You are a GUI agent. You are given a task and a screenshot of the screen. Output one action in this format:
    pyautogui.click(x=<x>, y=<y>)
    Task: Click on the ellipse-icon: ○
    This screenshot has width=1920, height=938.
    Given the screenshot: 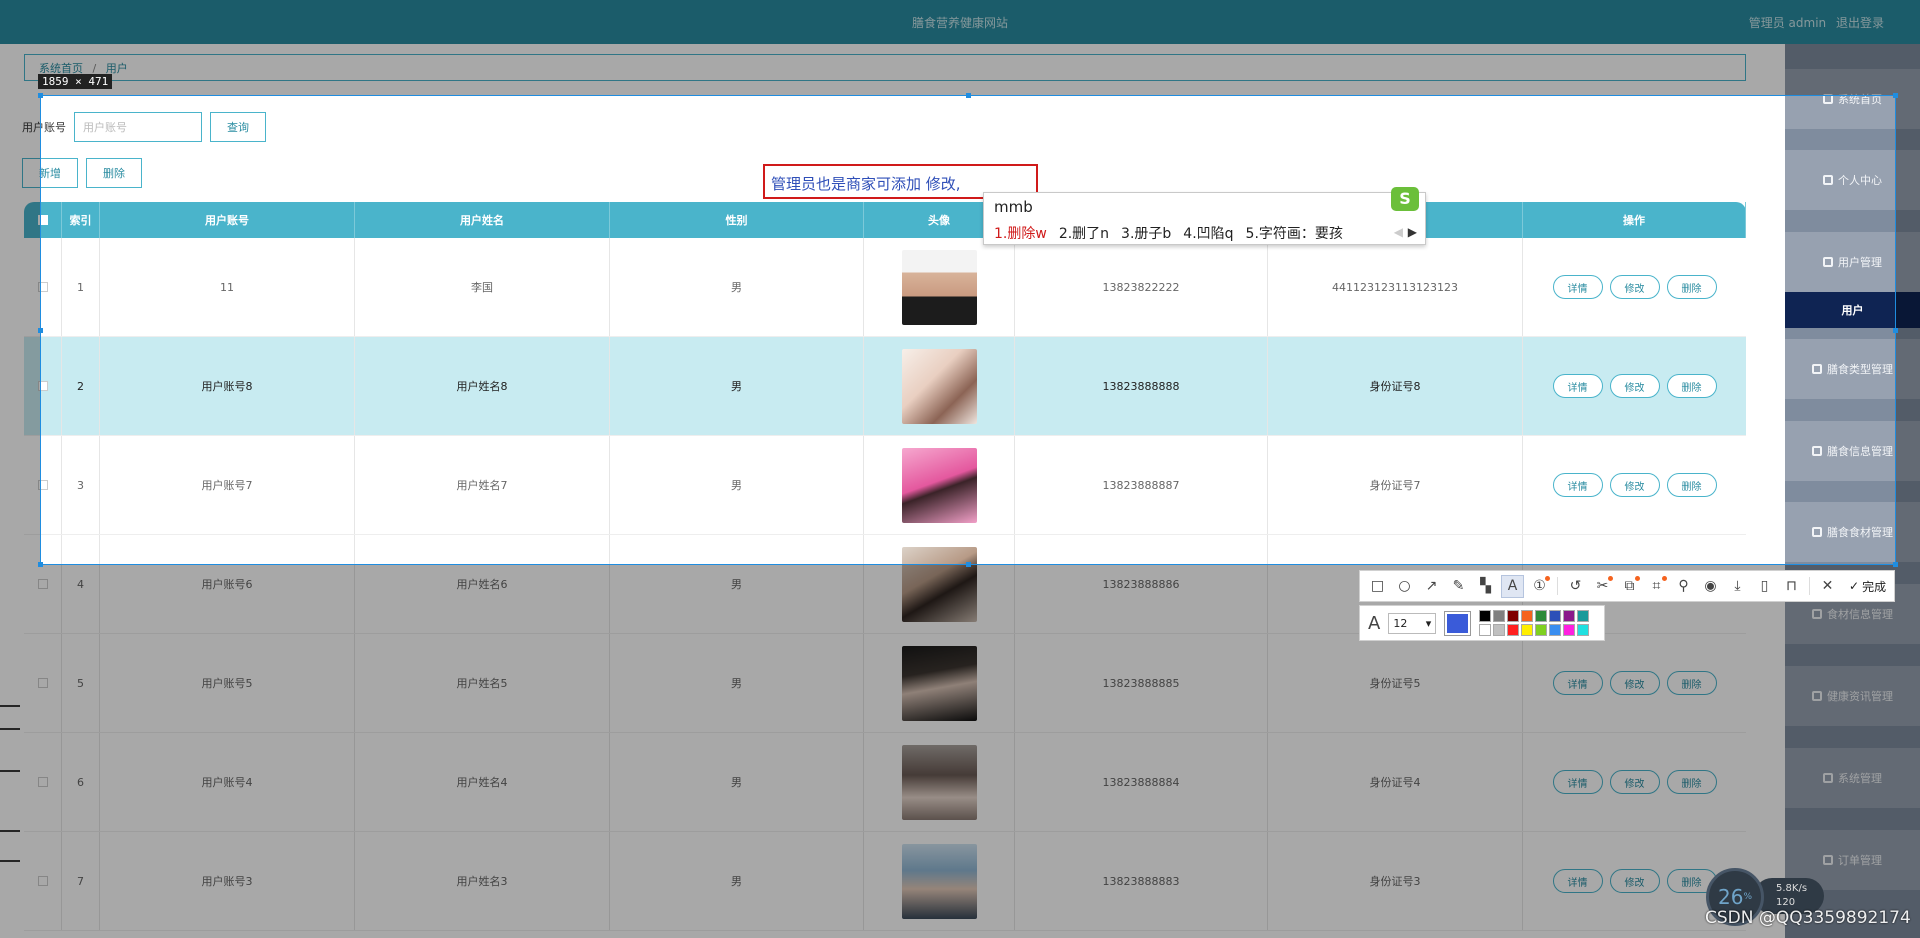 What is the action you would take?
    pyautogui.click(x=1404, y=586)
    